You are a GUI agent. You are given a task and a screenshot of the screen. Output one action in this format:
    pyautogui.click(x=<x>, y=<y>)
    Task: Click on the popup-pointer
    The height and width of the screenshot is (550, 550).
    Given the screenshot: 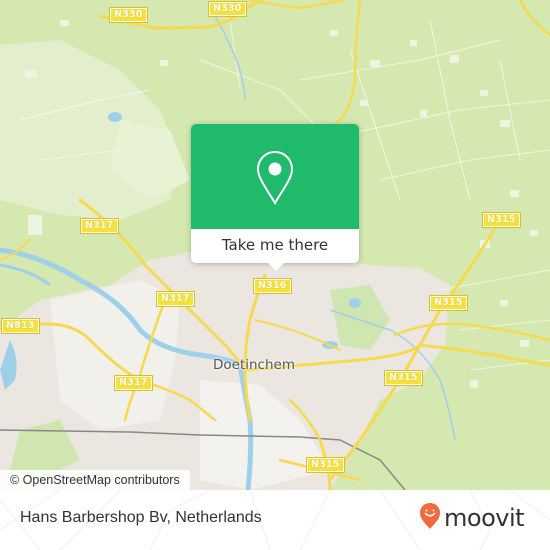 What is the action you would take?
    pyautogui.click(x=276, y=266)
    